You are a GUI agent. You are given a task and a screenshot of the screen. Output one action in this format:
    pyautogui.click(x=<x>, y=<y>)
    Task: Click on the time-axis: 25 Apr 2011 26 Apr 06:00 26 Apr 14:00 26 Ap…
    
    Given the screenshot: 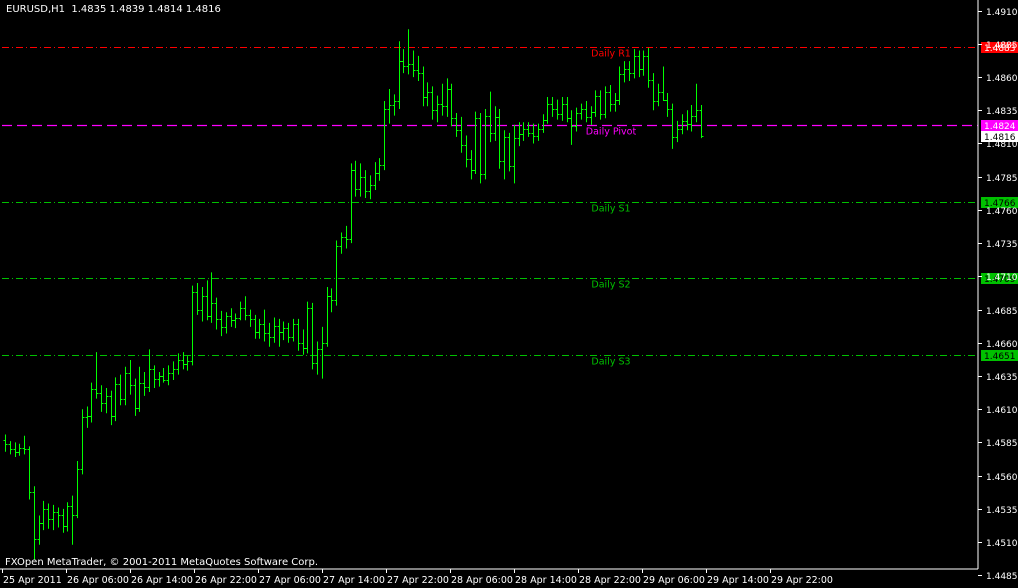 What is the action you would take?
    pyautogui.click(x=489, y=577)
    